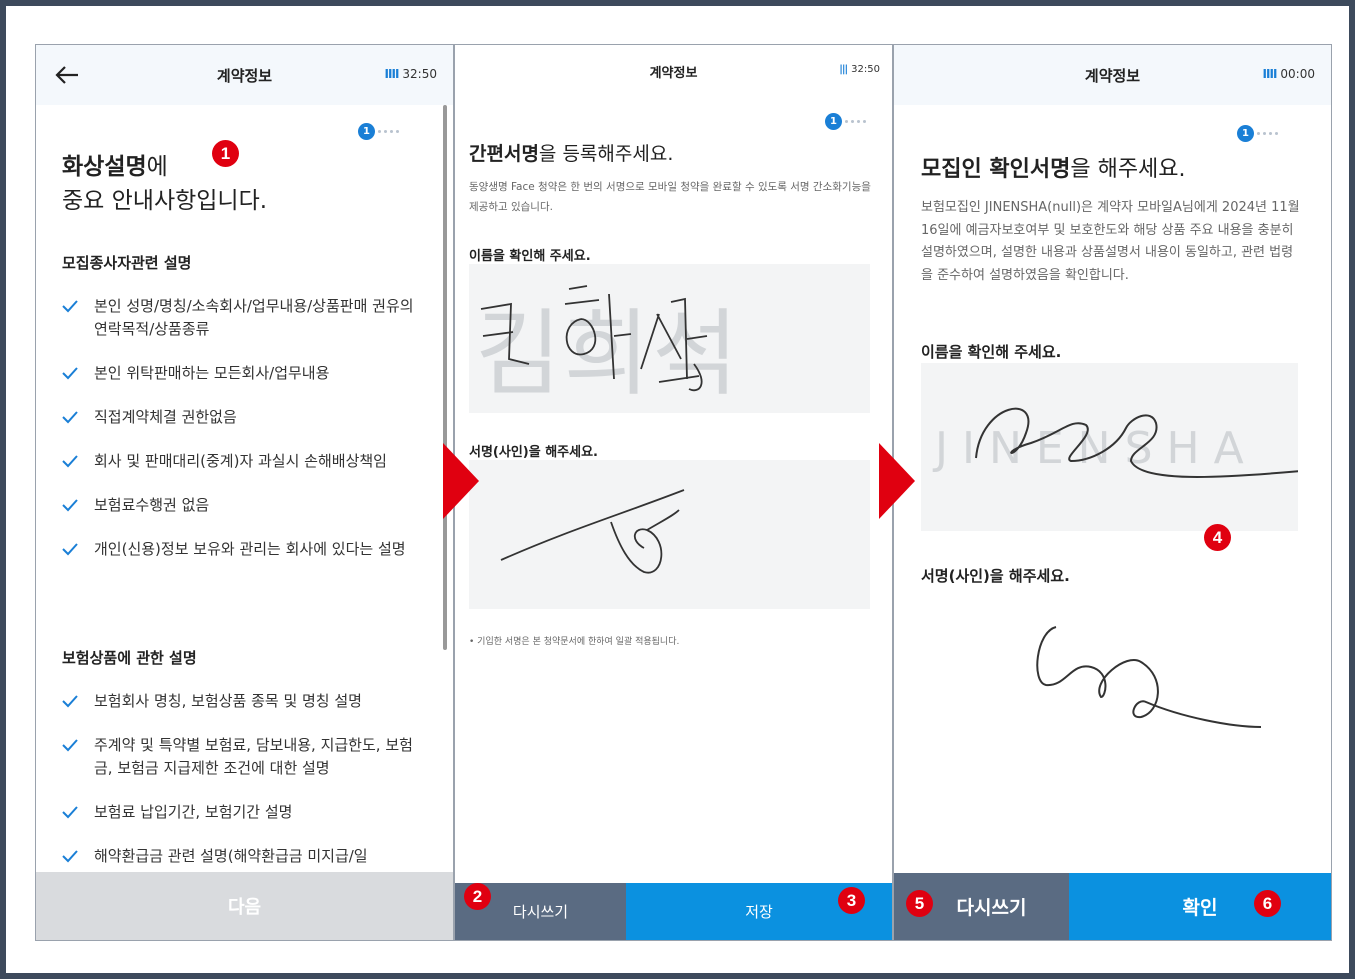  I want to click on list-item: 개인(신용)정보 보유와 관리는 회사에 있다는 설명, so click(242, 549).